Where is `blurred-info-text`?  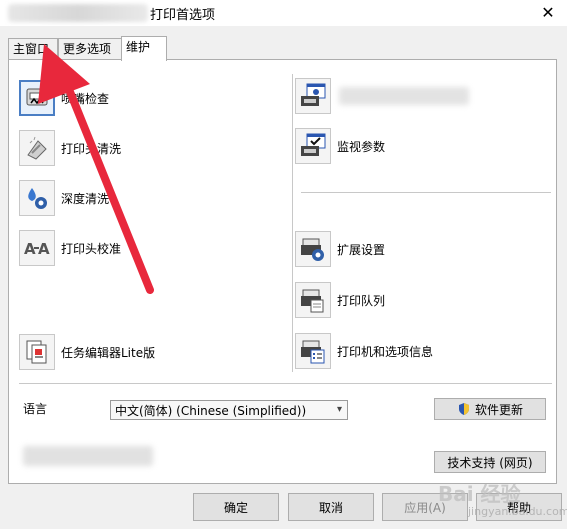
blurred-info-text is located at coordinates (88, 456).